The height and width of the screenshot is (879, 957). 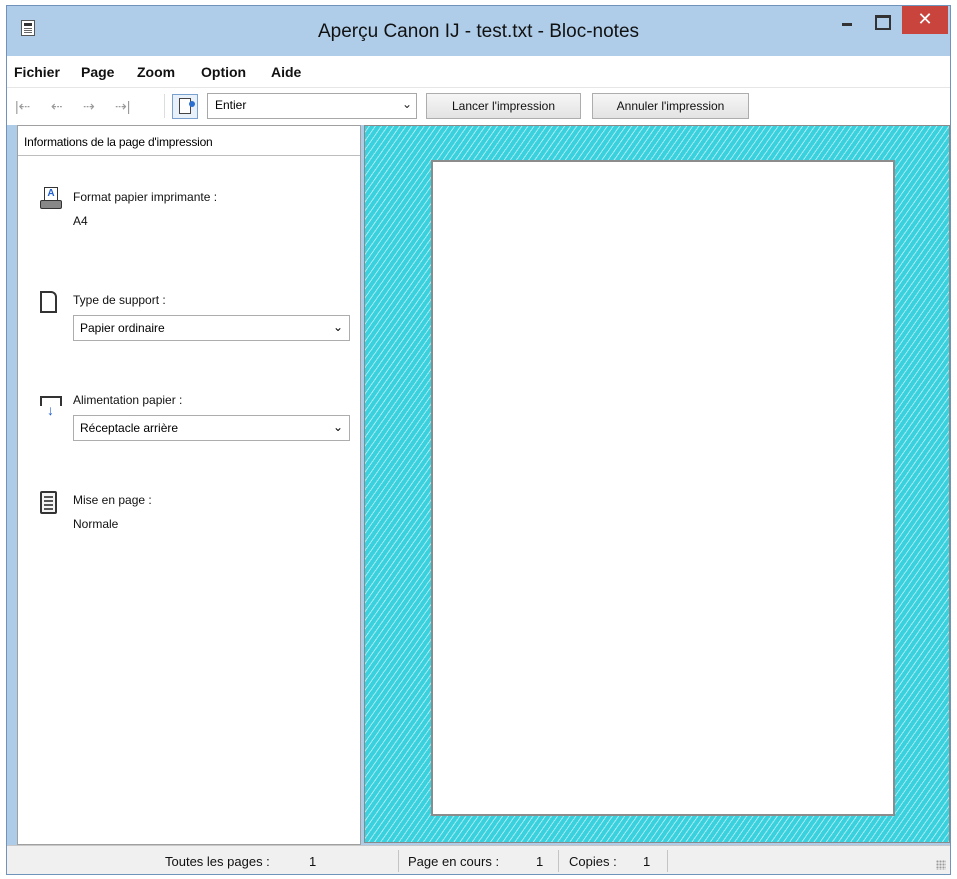 What do you see at coordinates (96, 524) in the screenshot?
I see `layout-value: Normale` at bounding box center [96, 524].